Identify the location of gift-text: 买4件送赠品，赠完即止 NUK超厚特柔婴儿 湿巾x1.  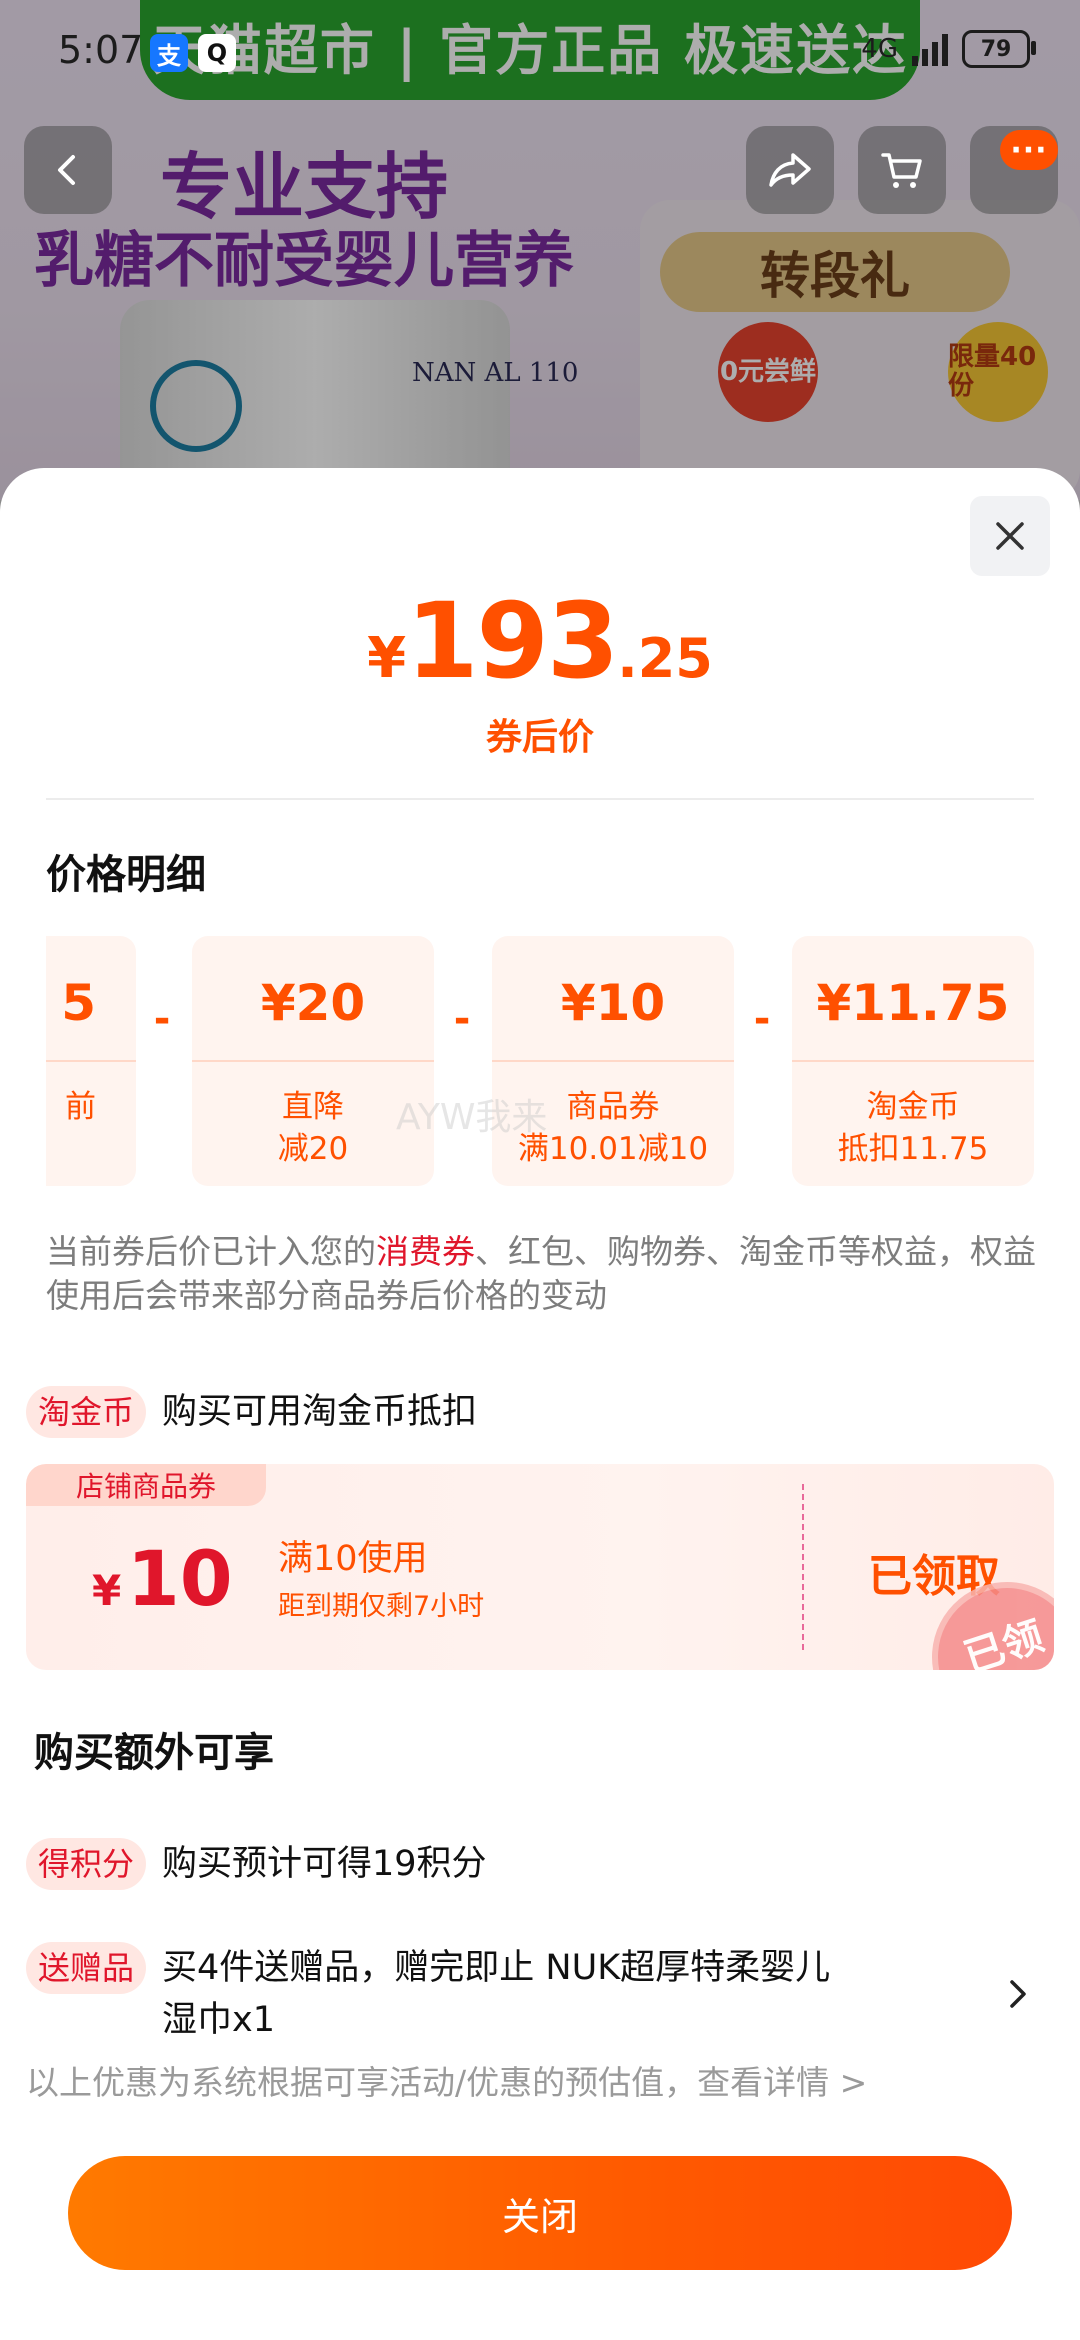
(572, 1994).